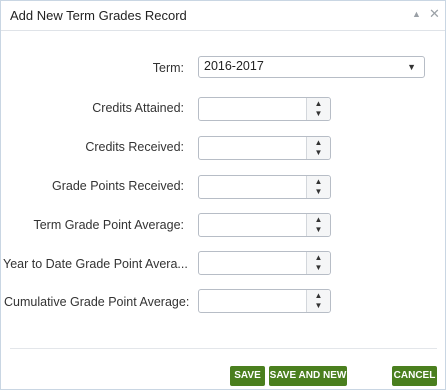 This screenshot has width=446, height=390. Describe the element at coordinates (414, 376) in the screenshot. I see `cancel-button: CANCEL` at that location.